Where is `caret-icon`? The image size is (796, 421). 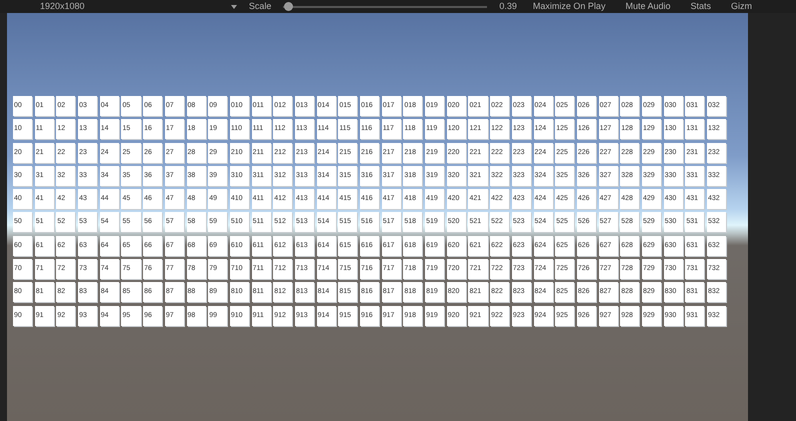
caret-icon is located at coordinates (233, 6).